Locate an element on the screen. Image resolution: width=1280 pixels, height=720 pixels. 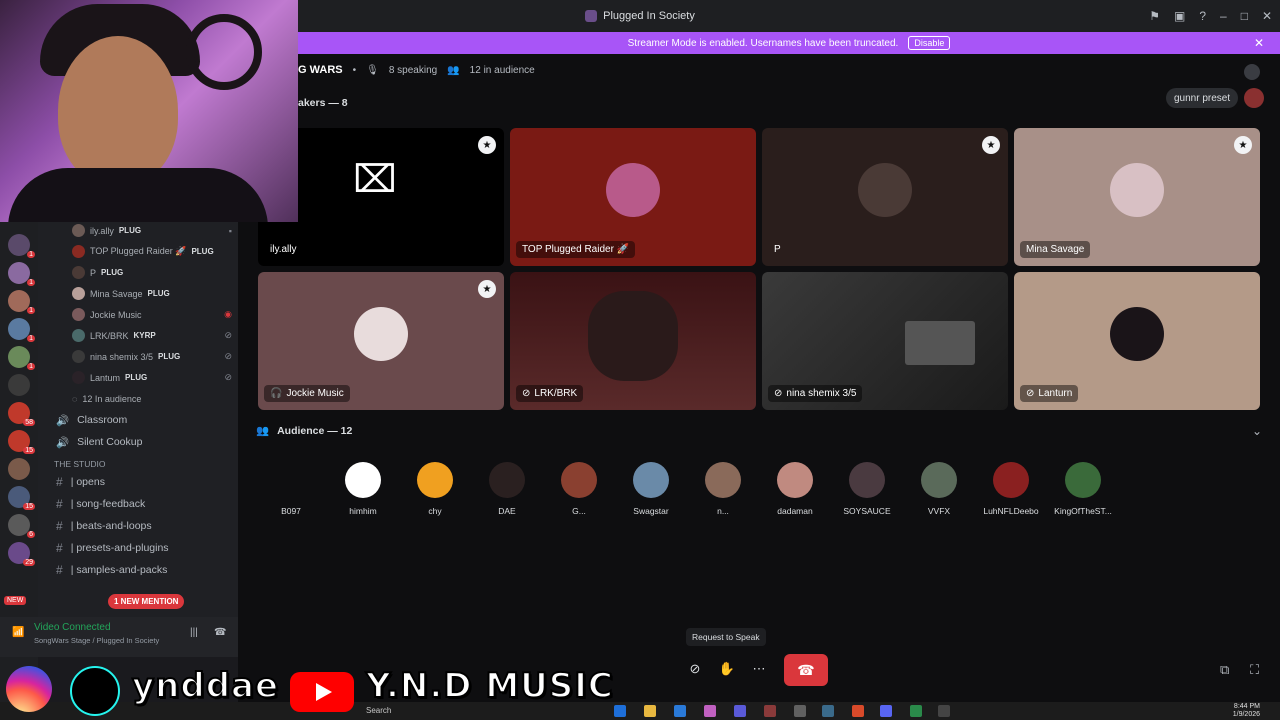
voice-user: Lantum PLUG ⊘ is located at coordinates (138, 377).